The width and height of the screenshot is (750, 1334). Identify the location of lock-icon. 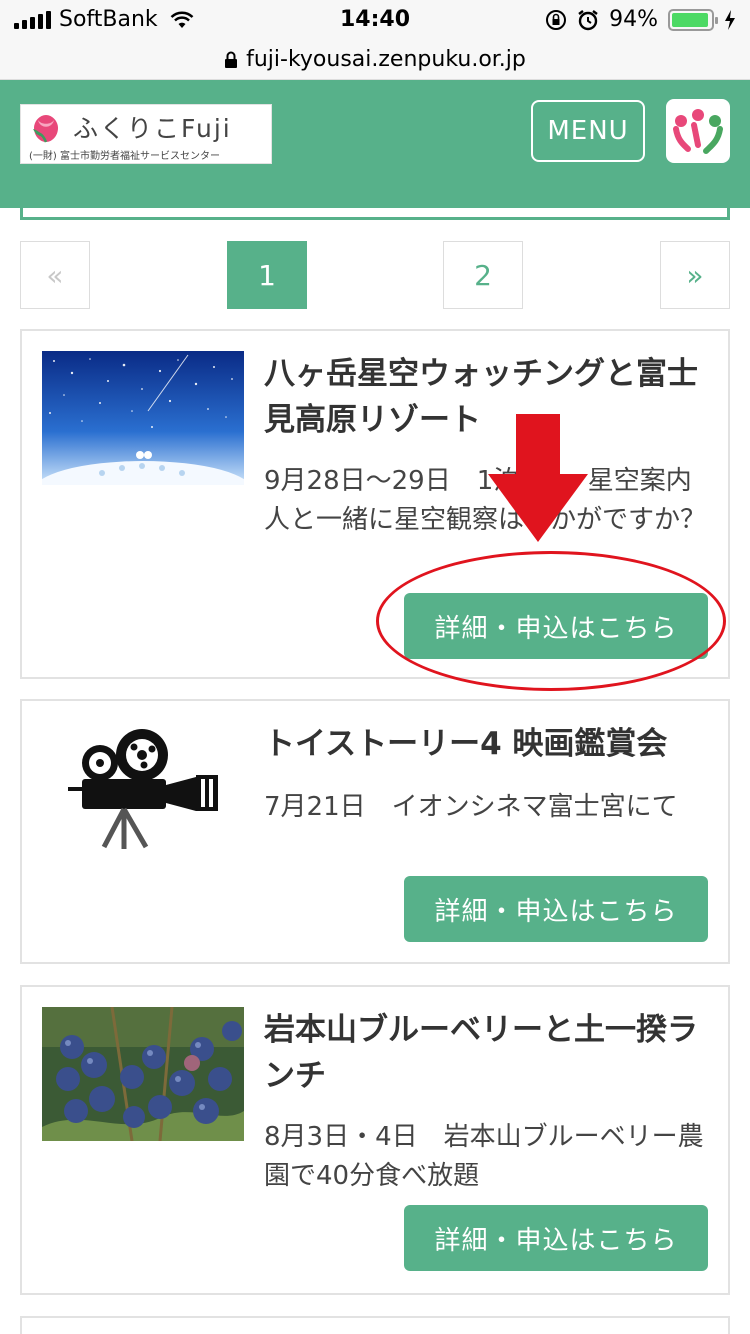
(231, 59).